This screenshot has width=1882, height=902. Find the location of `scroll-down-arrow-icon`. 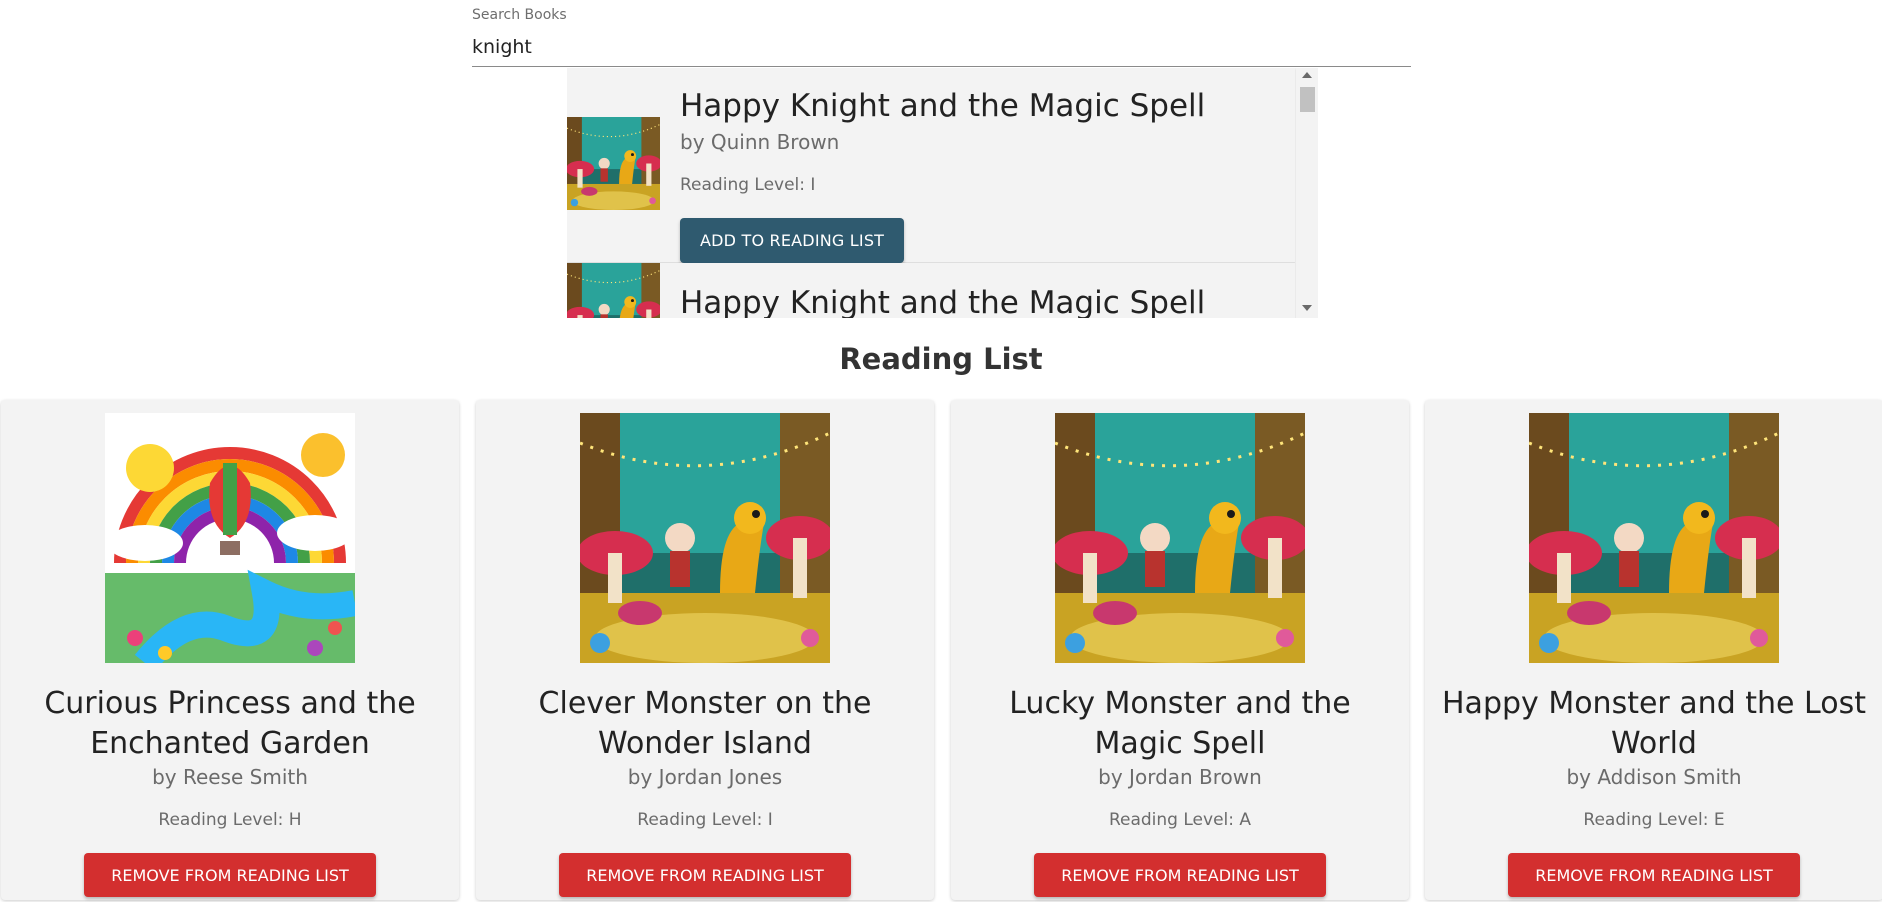

scroll-down-arrow-icon is located at coordinates (1307, 308).